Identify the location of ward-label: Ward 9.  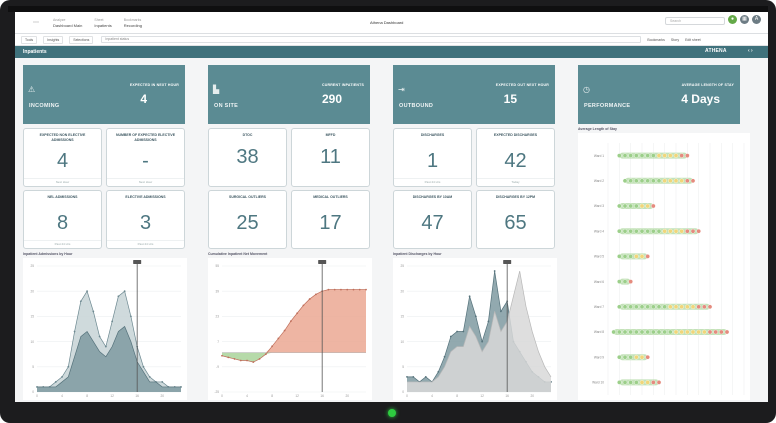
(599, 357).